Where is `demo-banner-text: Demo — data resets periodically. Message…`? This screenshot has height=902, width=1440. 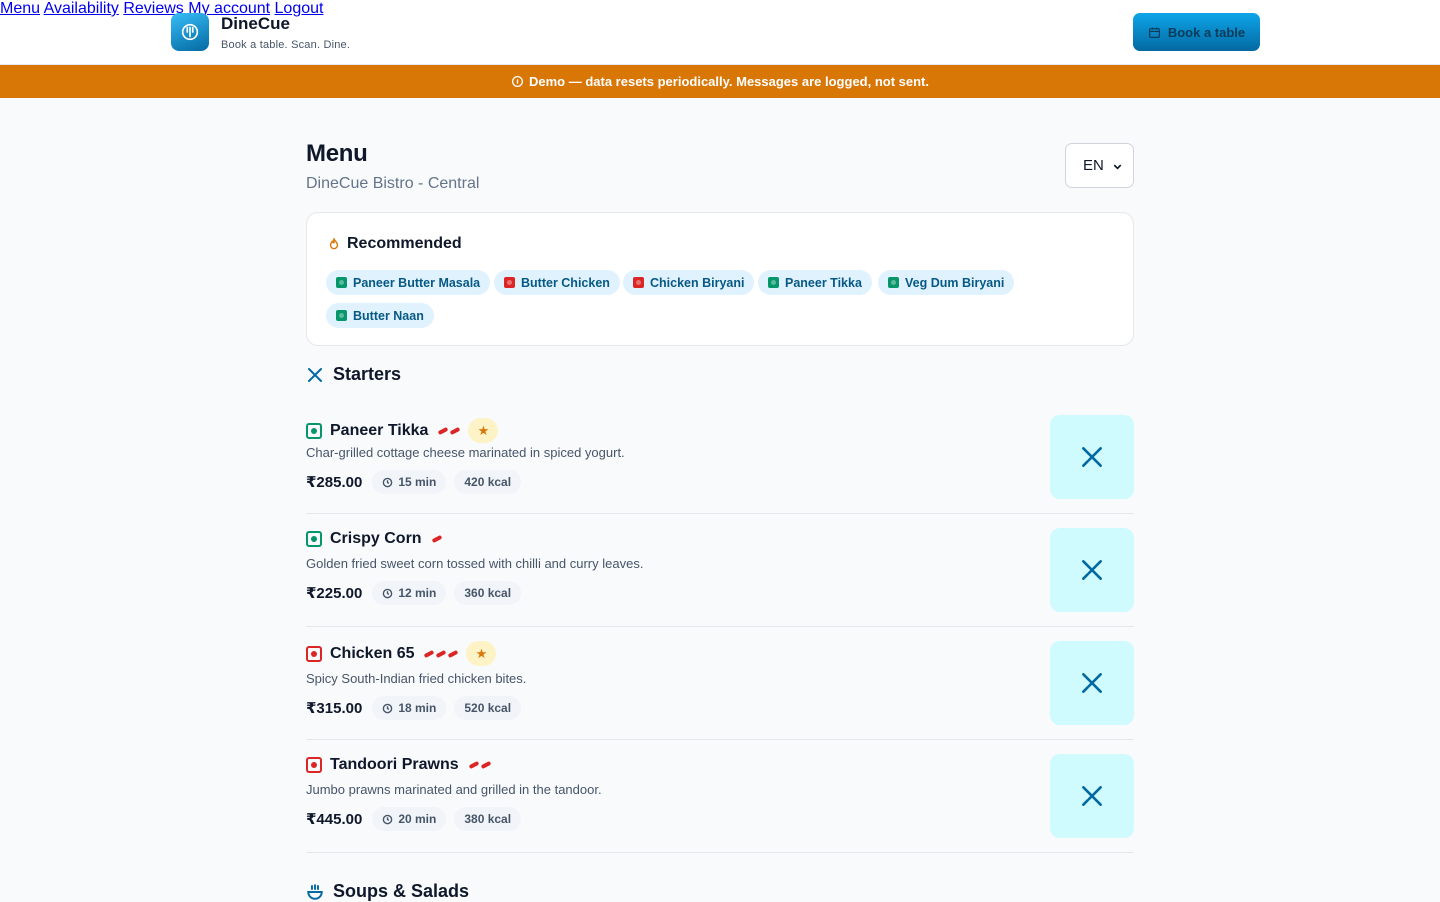 demo-banner-text: Demo — data resets periodically. Message… is located at coordinates (729, 81).